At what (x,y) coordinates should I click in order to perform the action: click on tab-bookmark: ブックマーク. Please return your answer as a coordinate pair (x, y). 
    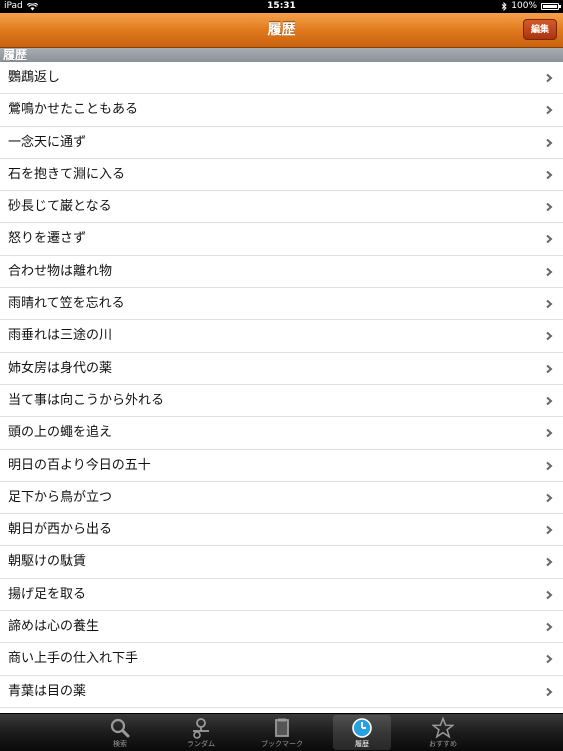
    Looking at the image, I should click on (282, 732).